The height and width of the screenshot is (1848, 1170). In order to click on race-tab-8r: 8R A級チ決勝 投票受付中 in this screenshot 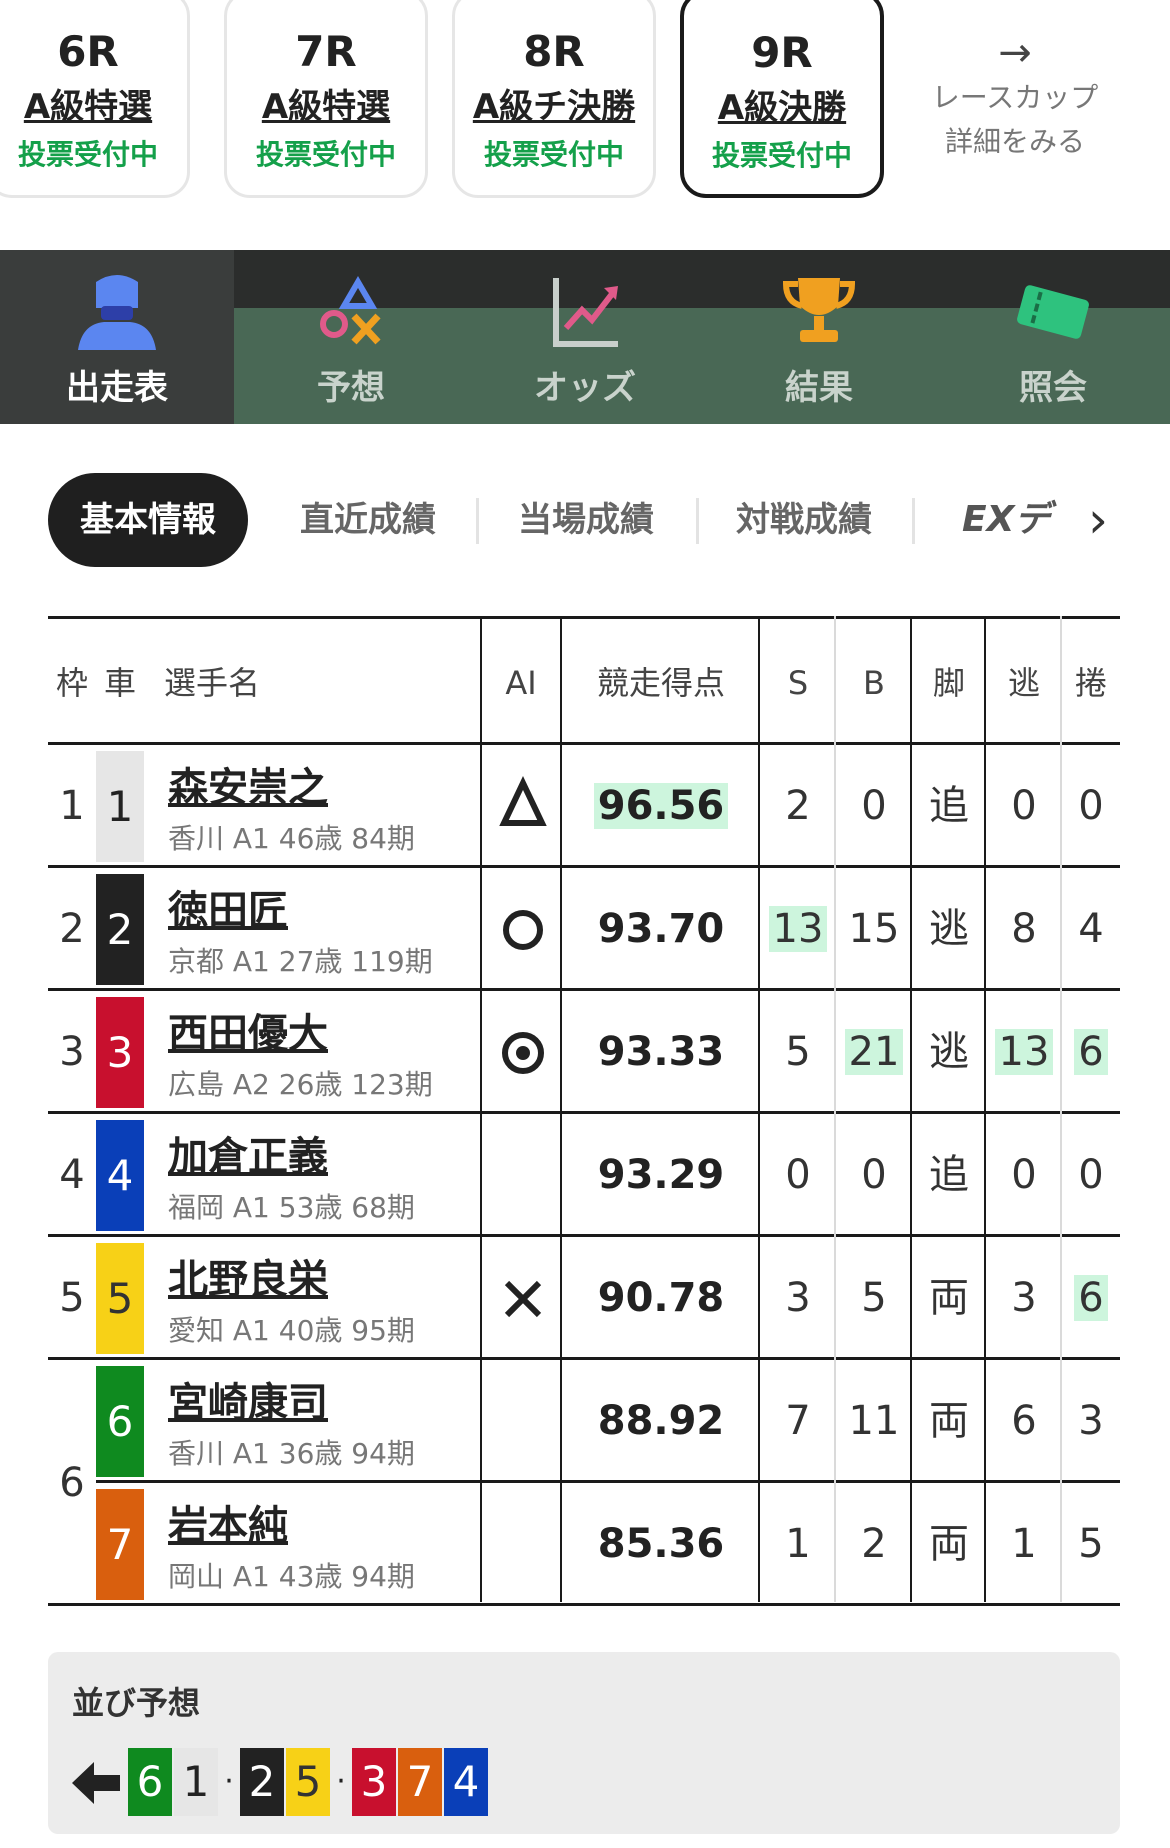, I will do `click(554, 99)`.